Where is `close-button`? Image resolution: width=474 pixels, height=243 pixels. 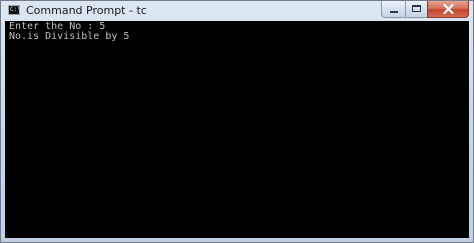 close-button is located at coordinates (448, 9).